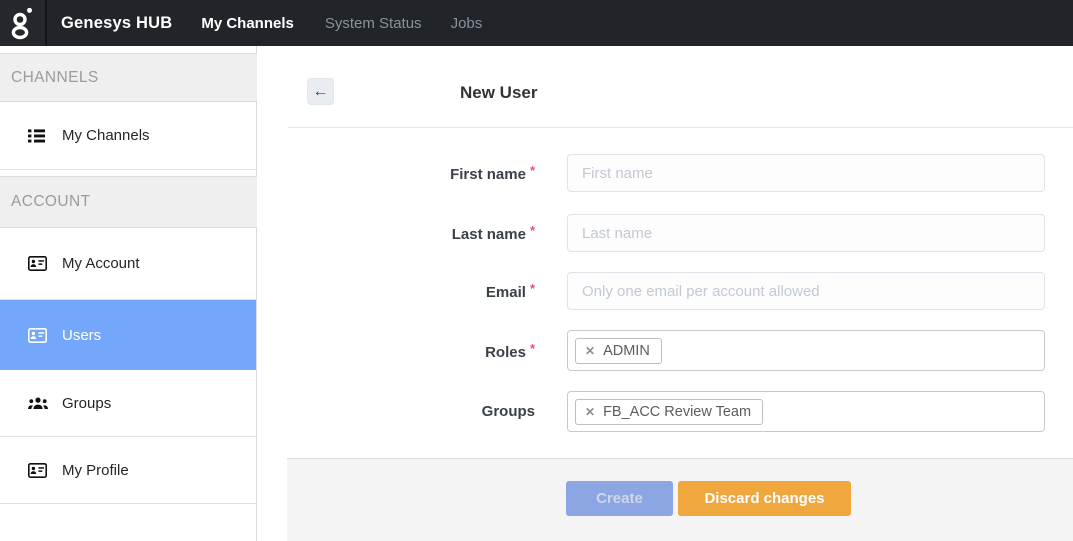 Image resolution: width=1073 pixels, height=541 pixels. I want to click on sidebar-item-label: Users, so click(82, 335).